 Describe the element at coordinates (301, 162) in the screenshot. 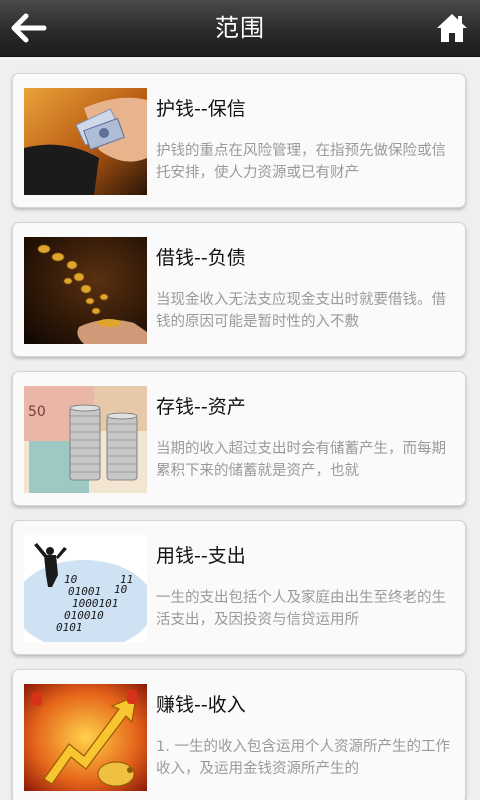

I see `item-description: 护钱的重点在风险管理，在指预先做保险或信托安排，使人力资源或已有财产` at that location.